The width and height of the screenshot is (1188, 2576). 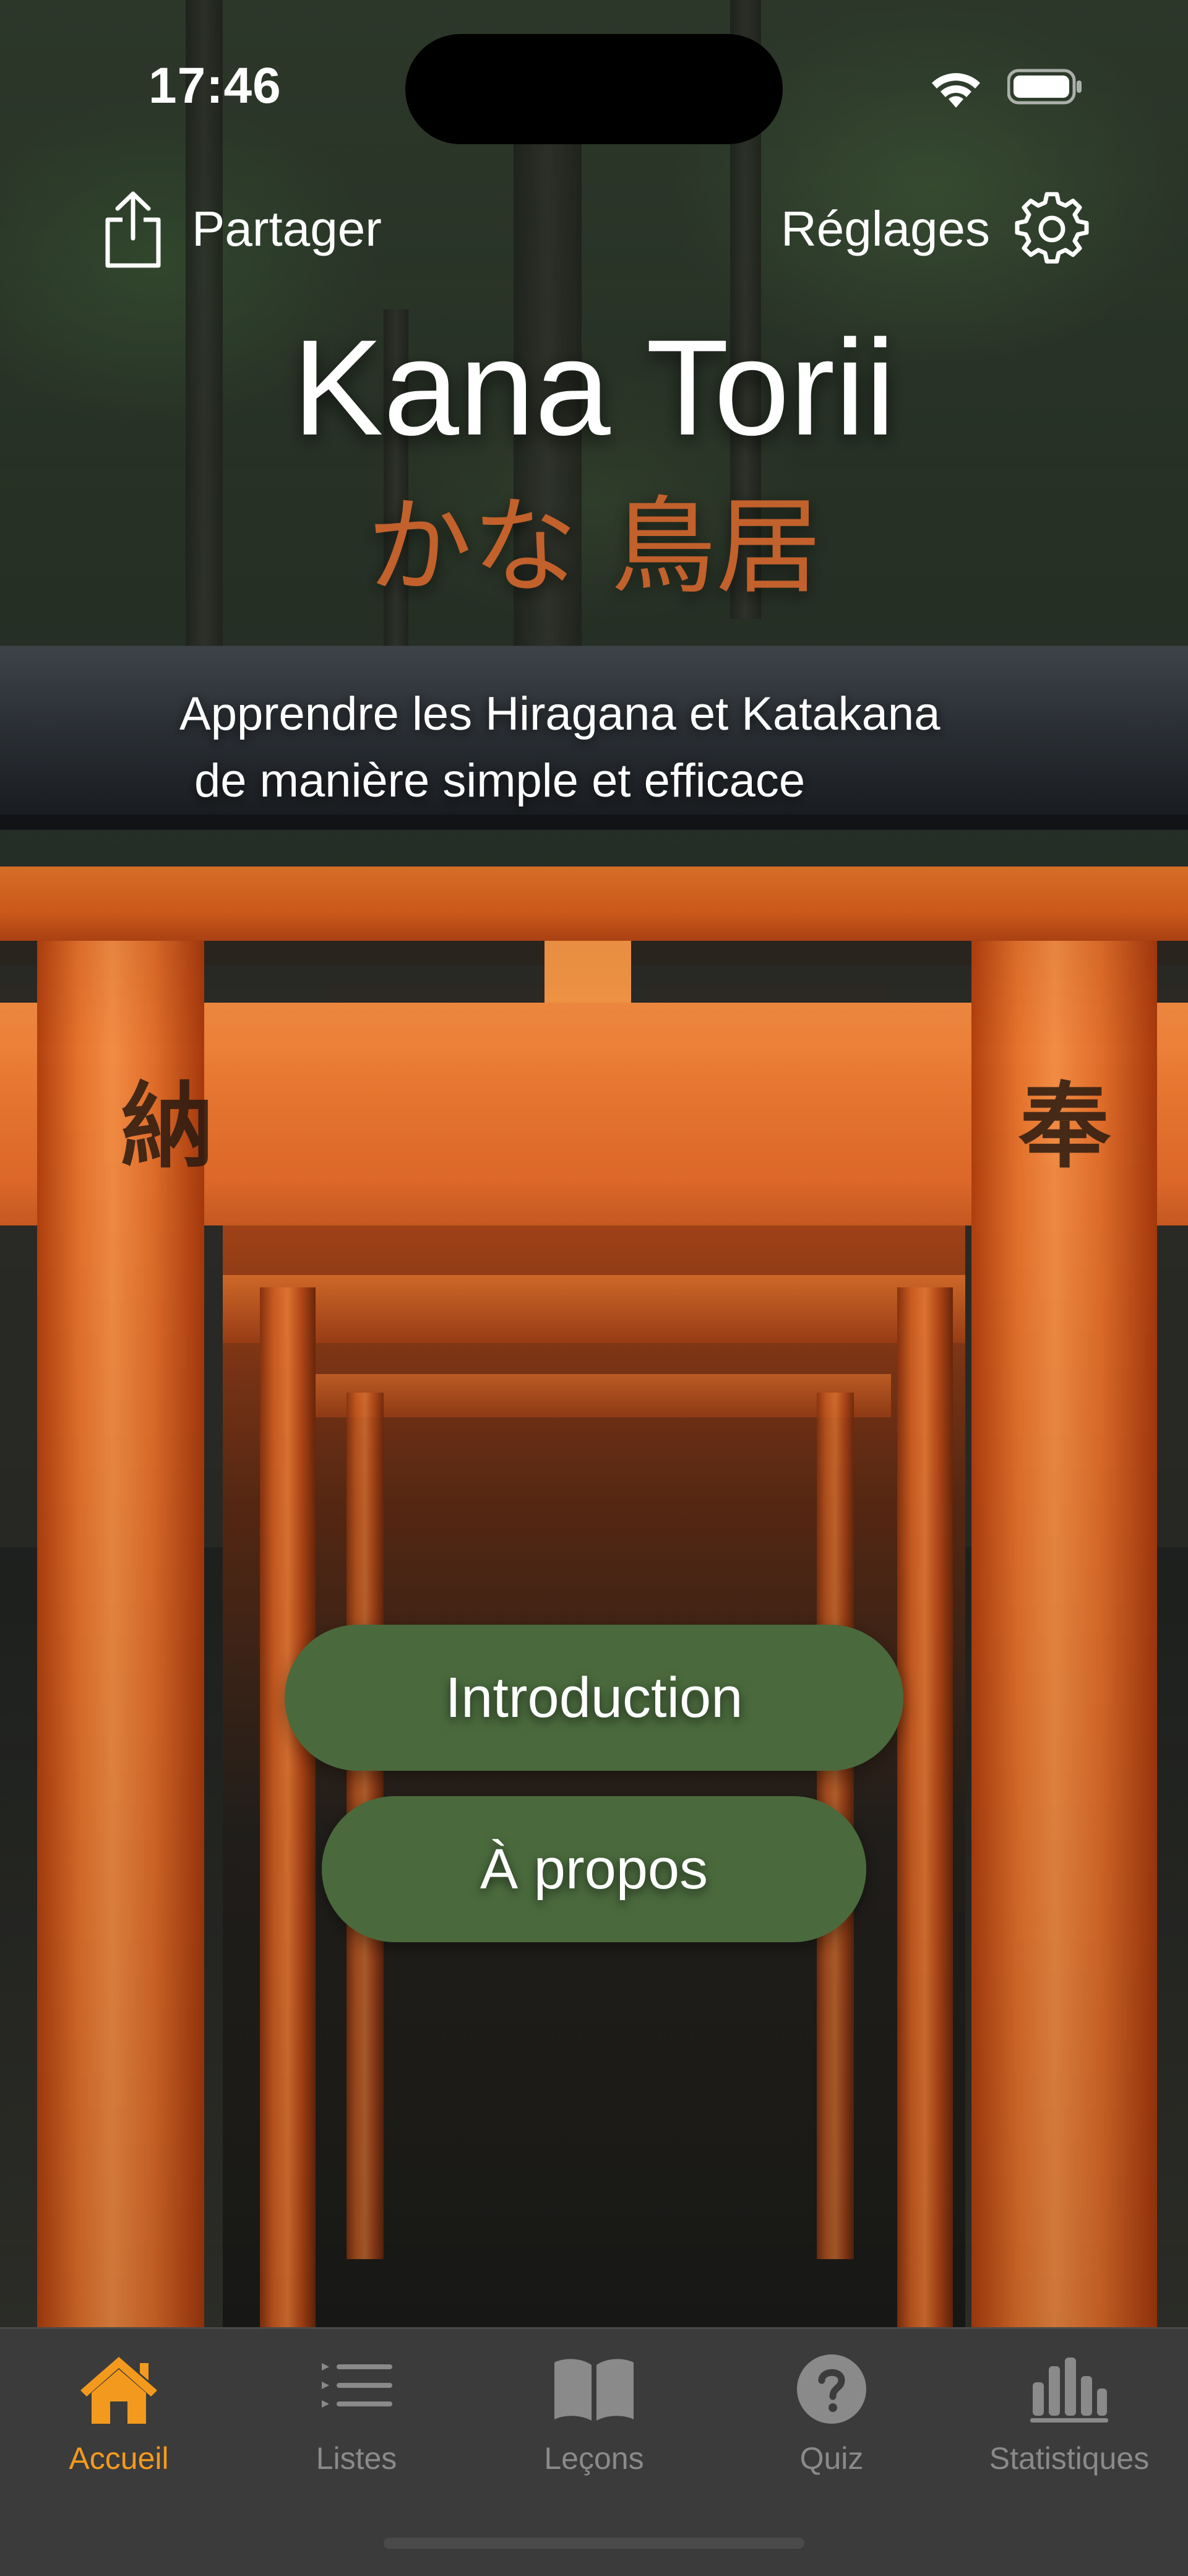 I want to click on book-icon, so click(x=594, y=2390).